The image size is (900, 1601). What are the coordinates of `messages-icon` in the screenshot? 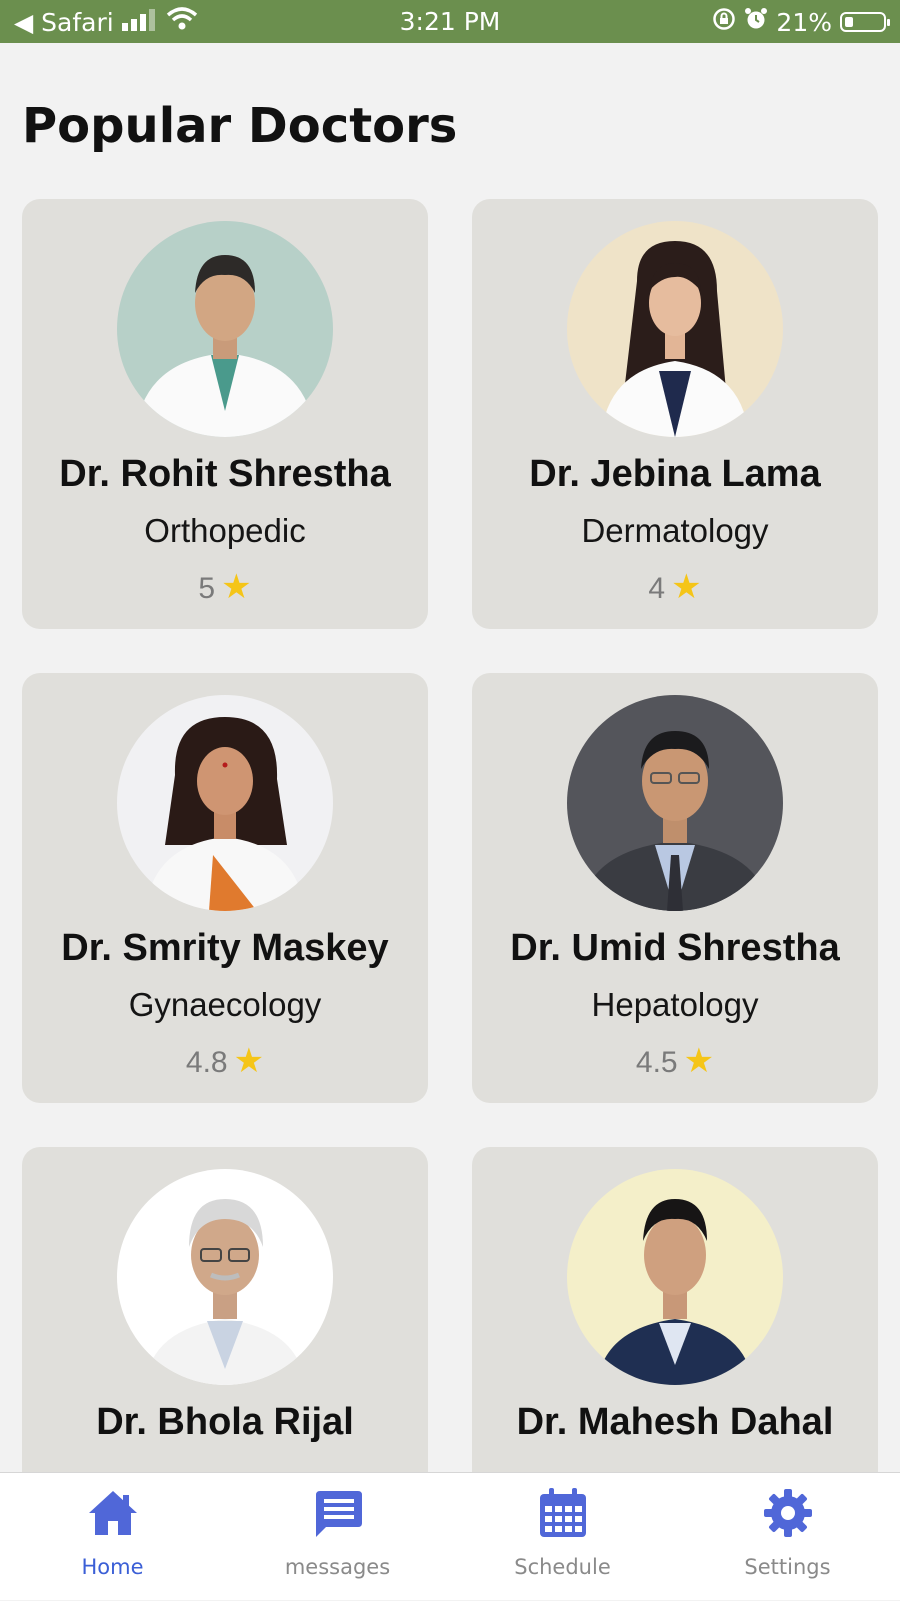 It's located at (339, 1514).